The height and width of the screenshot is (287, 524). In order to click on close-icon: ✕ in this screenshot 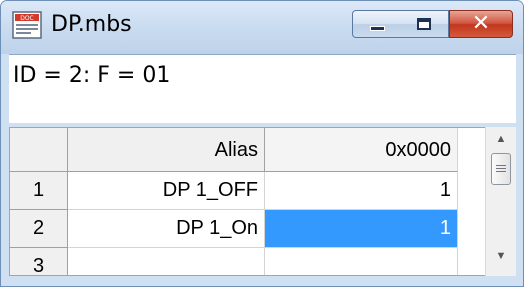, I will do `click(481, 23)`.